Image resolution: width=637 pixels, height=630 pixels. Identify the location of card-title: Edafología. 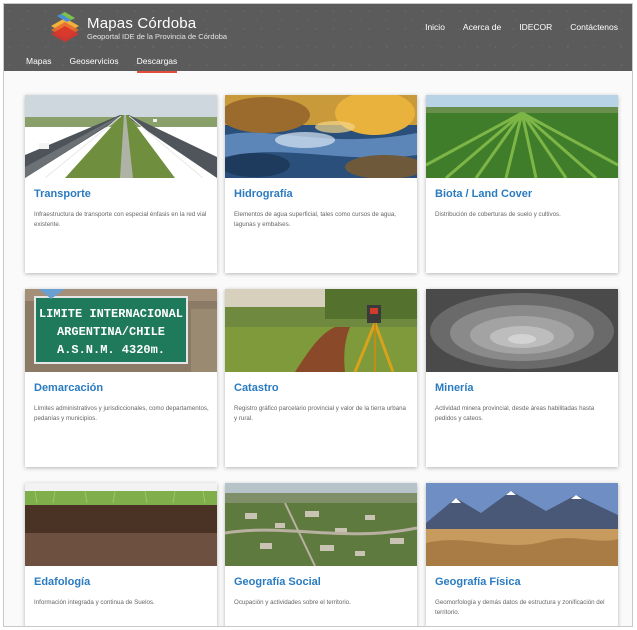
(62, 582).